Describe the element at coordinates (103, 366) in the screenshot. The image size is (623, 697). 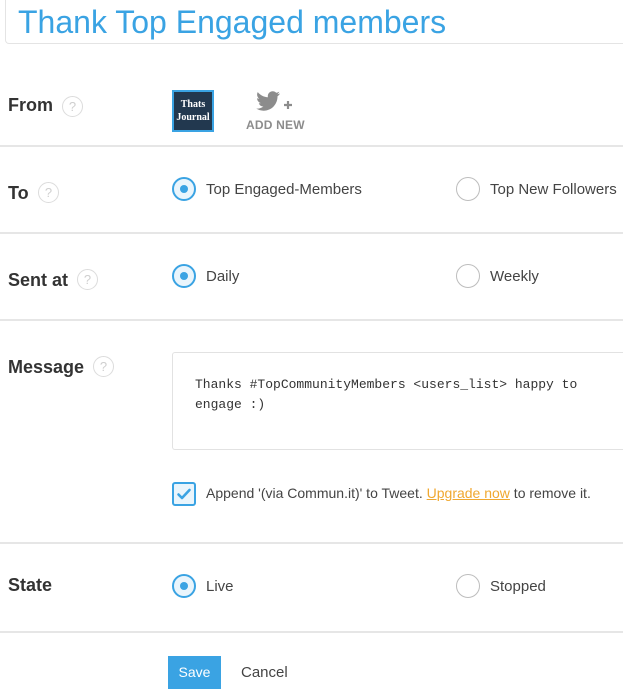
I see `message-help-icon: ?` at that location.